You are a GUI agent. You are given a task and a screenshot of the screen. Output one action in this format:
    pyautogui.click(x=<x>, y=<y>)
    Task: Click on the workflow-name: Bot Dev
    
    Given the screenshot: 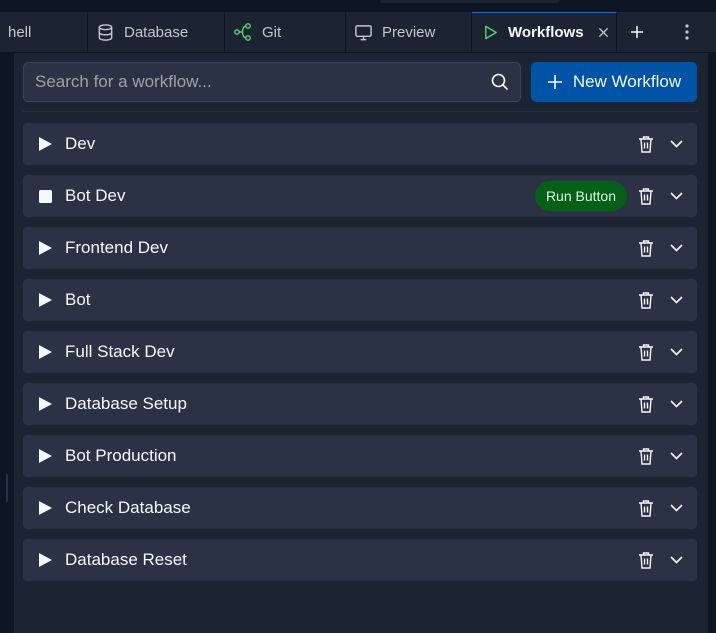 What is the action you would take?
    pyautogui.click(x=95, y=195)
    